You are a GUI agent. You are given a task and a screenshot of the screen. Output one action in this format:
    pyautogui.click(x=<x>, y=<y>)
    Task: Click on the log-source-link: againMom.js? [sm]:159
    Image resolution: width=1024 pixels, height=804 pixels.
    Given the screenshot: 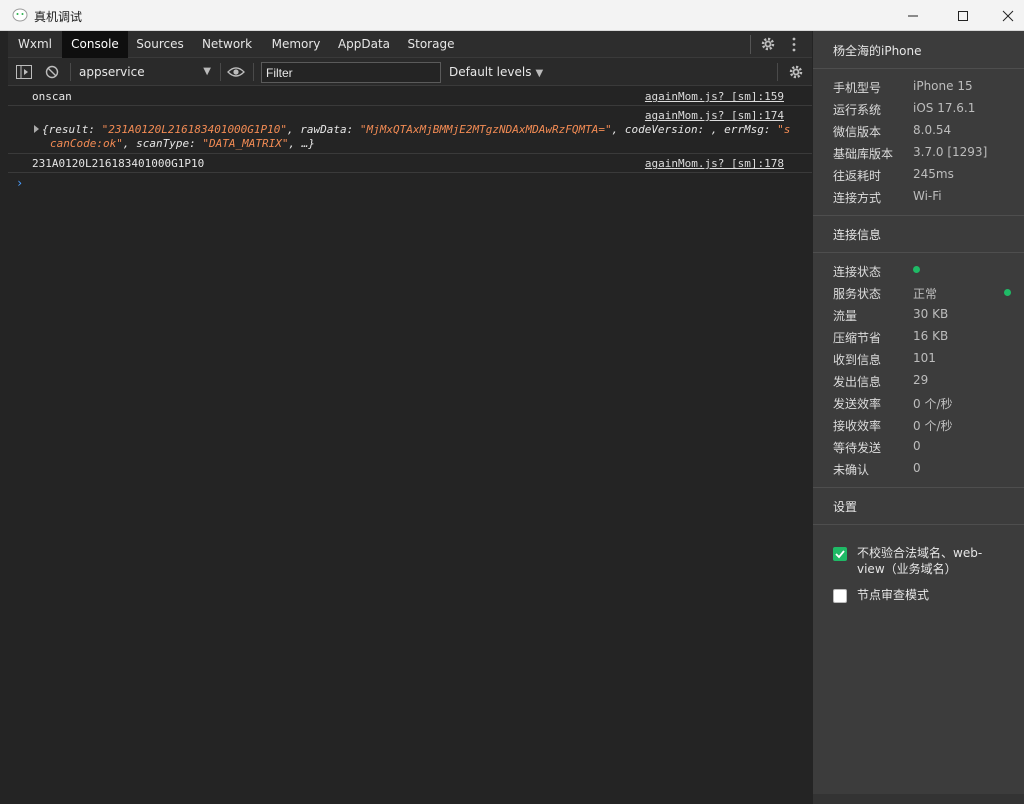 What is the action you would take?
    pyautogui.click(x=714, y=96)
    